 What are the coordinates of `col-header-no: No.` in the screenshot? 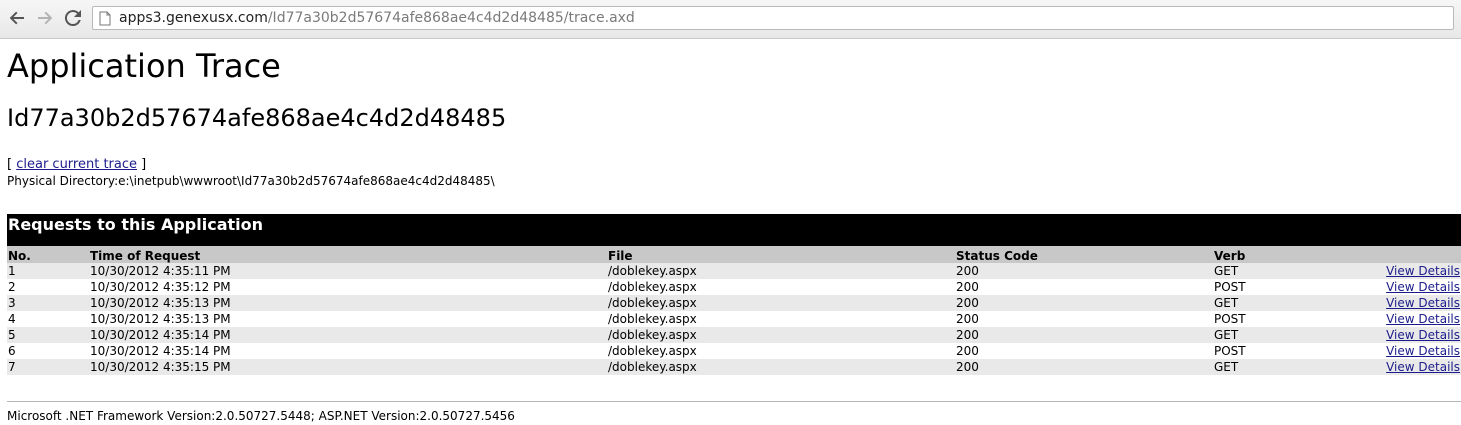 It's located at (48, 254).